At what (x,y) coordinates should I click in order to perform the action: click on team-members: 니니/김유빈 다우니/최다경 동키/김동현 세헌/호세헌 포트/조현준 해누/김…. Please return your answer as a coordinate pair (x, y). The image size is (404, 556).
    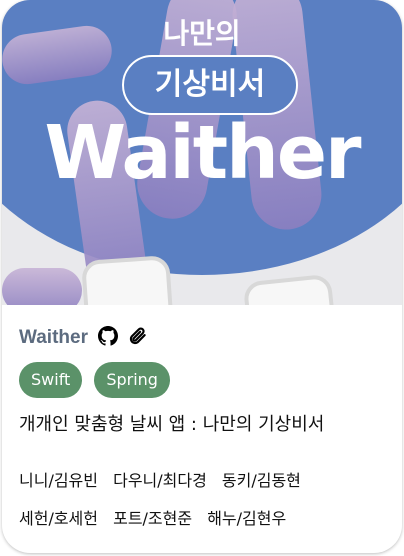
    Looking at the image, I should click on (199, 500).